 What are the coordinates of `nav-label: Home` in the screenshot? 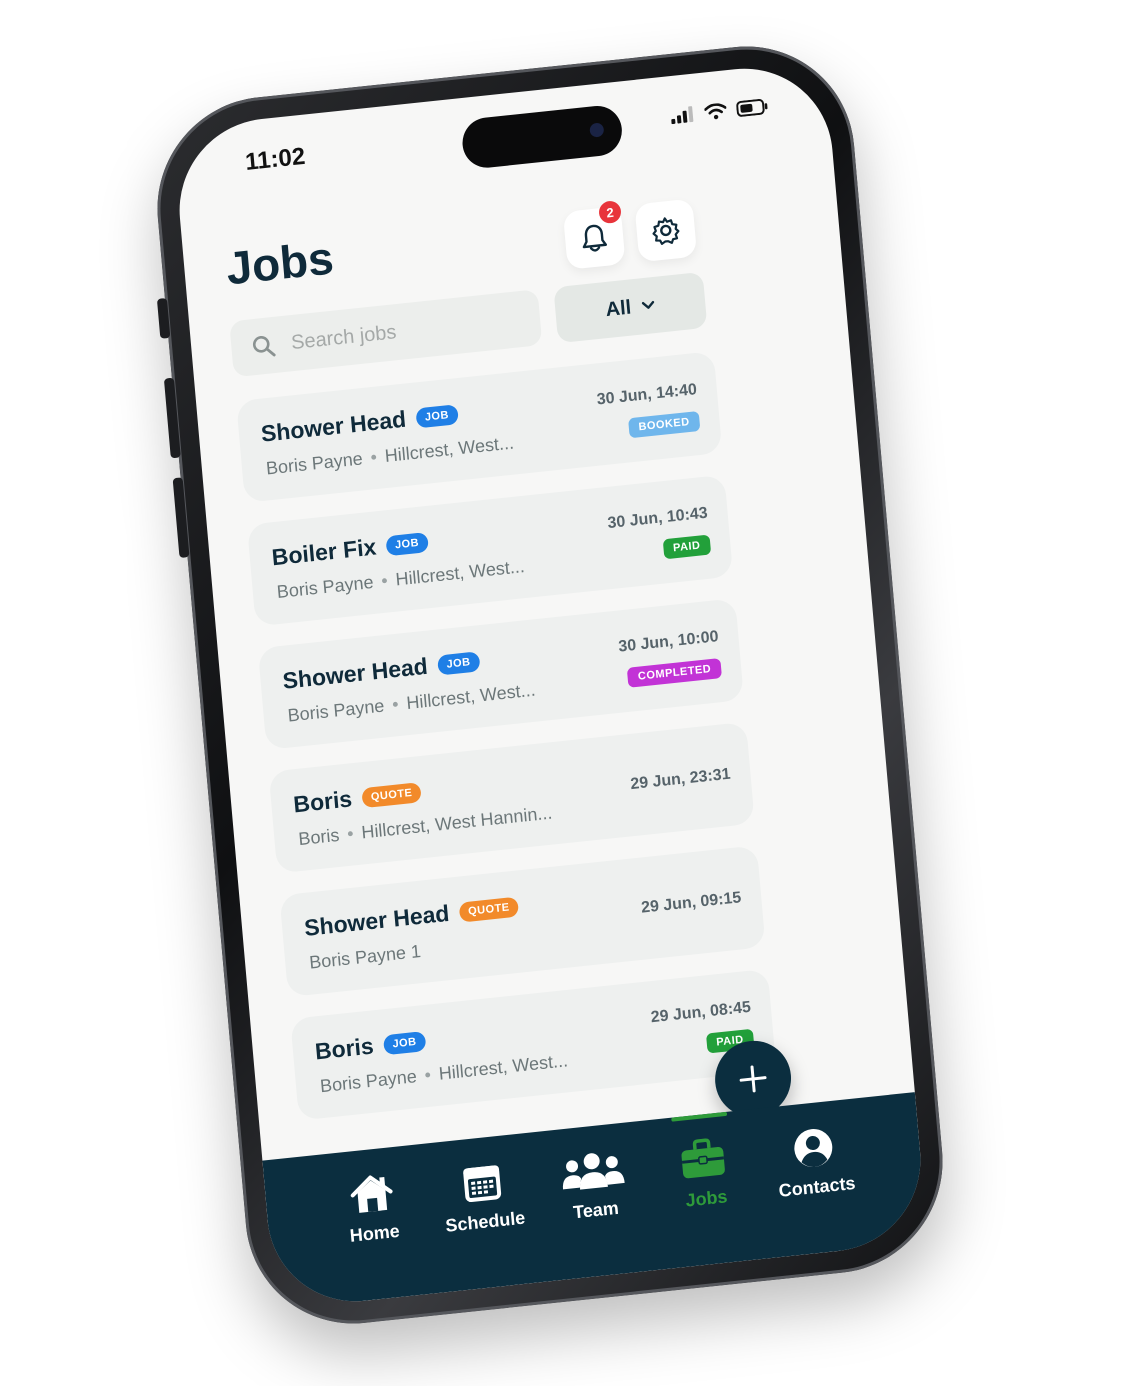 It's located at (374, 1233).